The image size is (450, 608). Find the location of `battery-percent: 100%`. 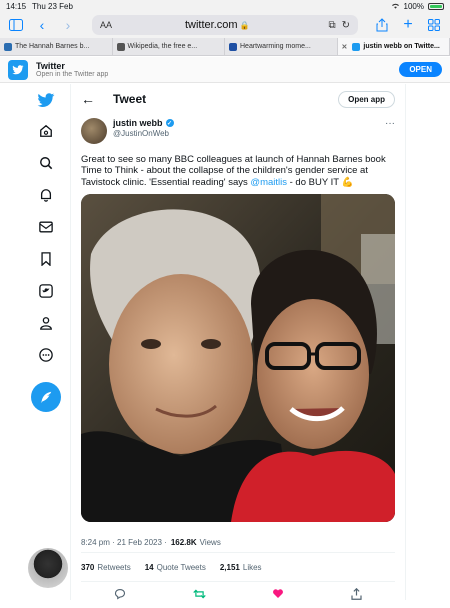

battery-percent: 100% is located at coordinates (414, 6).